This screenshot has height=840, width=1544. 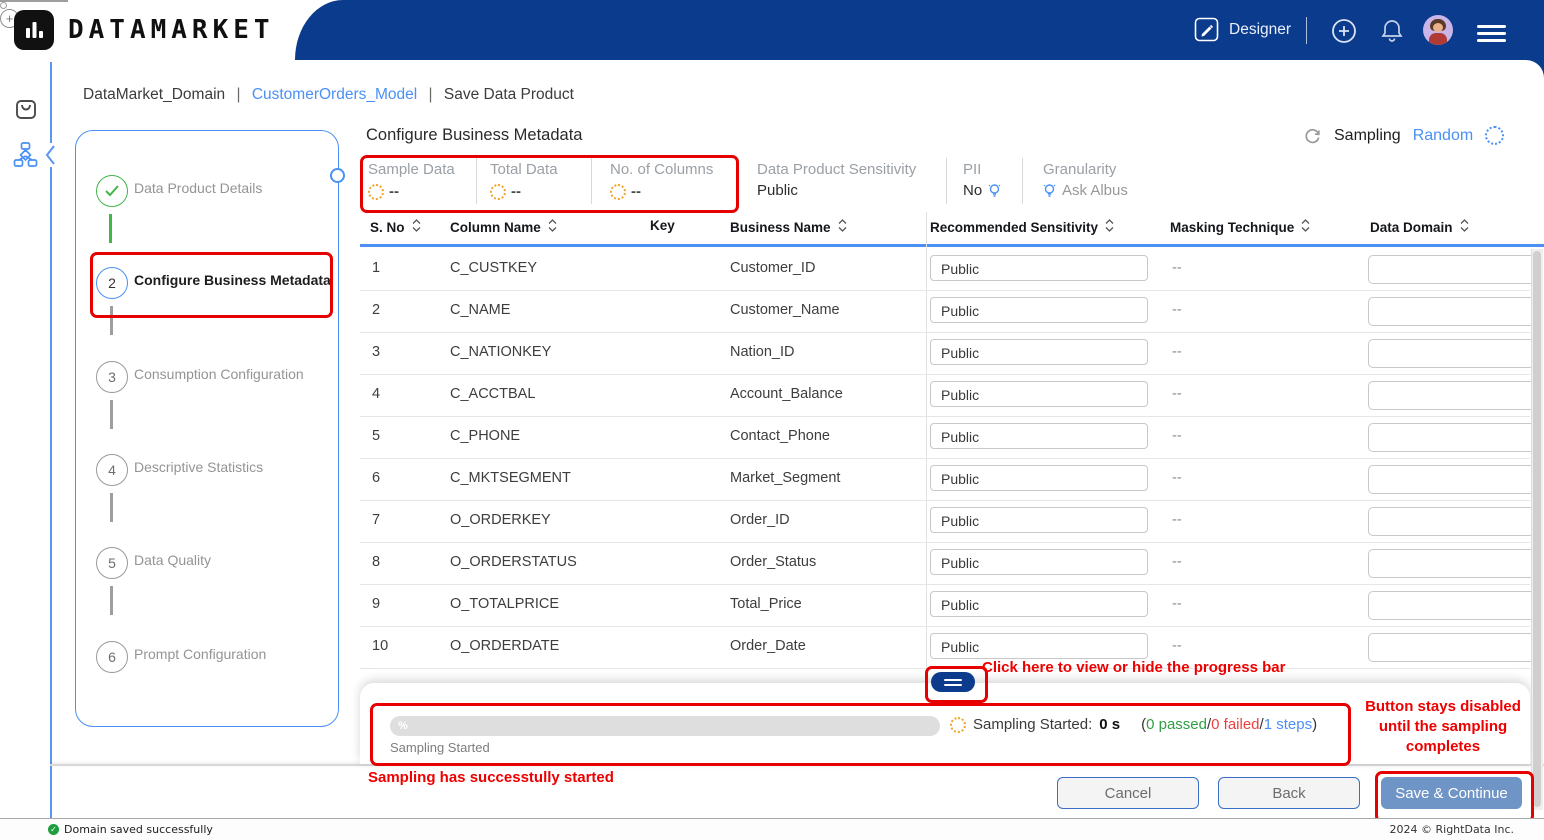 I want to click on step-connector, so click(x=111, y=320).